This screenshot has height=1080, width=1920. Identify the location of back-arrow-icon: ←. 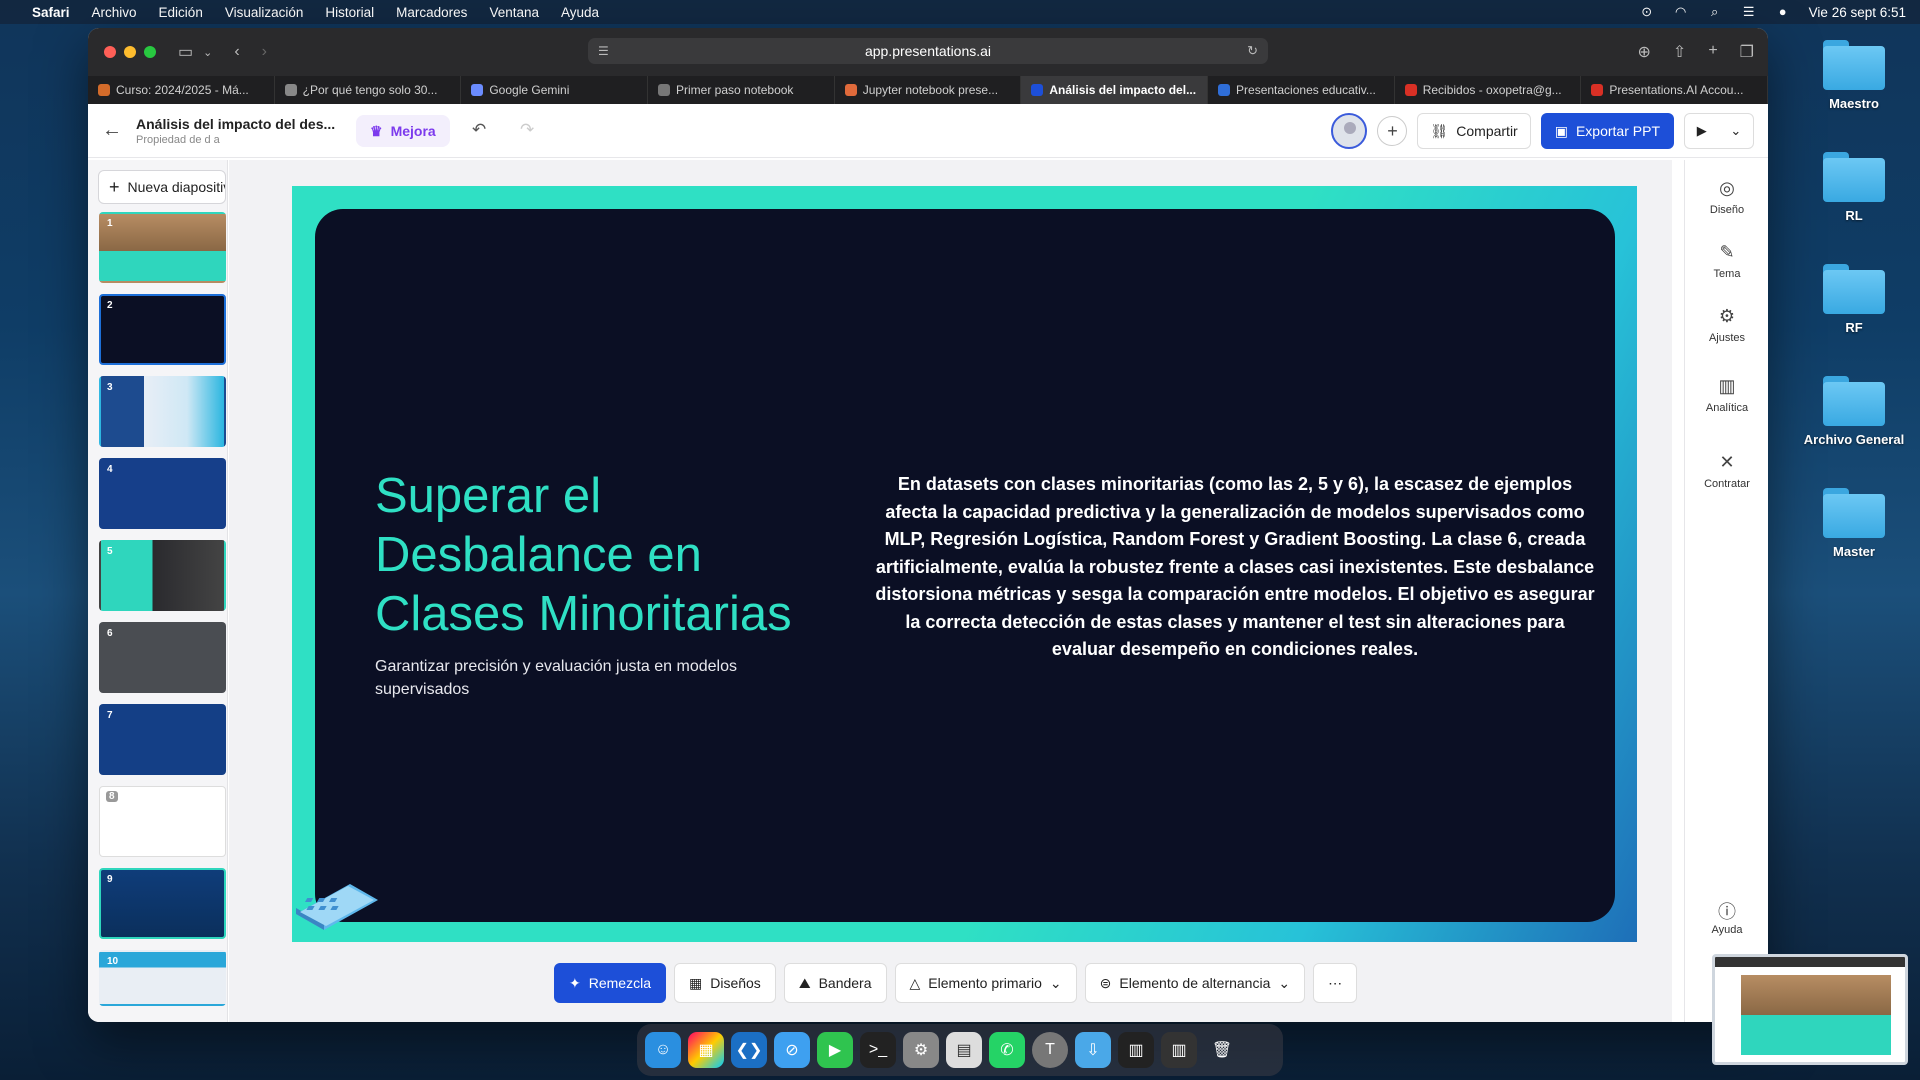
(112, 130).